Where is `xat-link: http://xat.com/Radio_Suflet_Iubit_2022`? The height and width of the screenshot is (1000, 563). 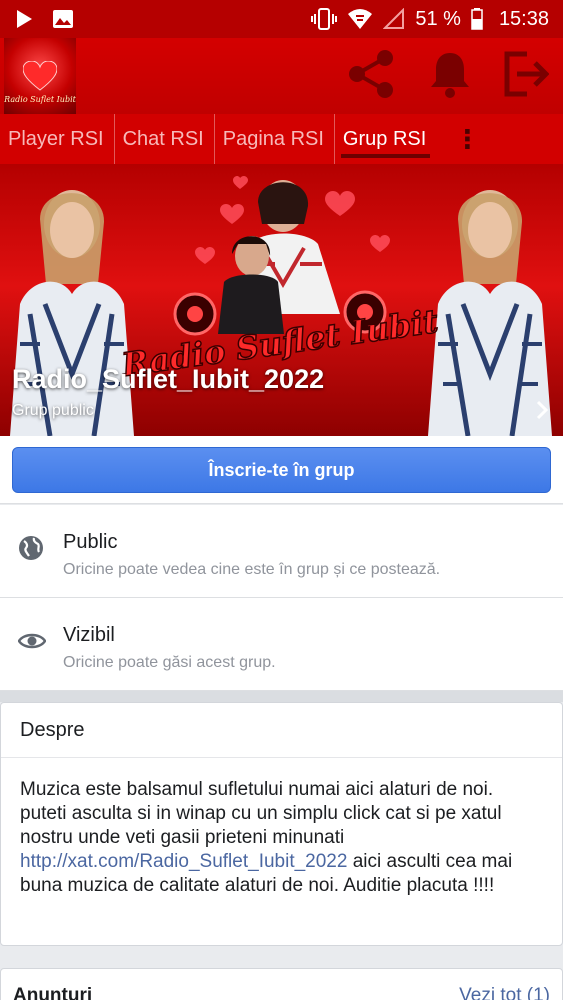 xat-link: http://xat.com/Radio_Suflet_Iubit_2022 is located at coordinates (183, 861).